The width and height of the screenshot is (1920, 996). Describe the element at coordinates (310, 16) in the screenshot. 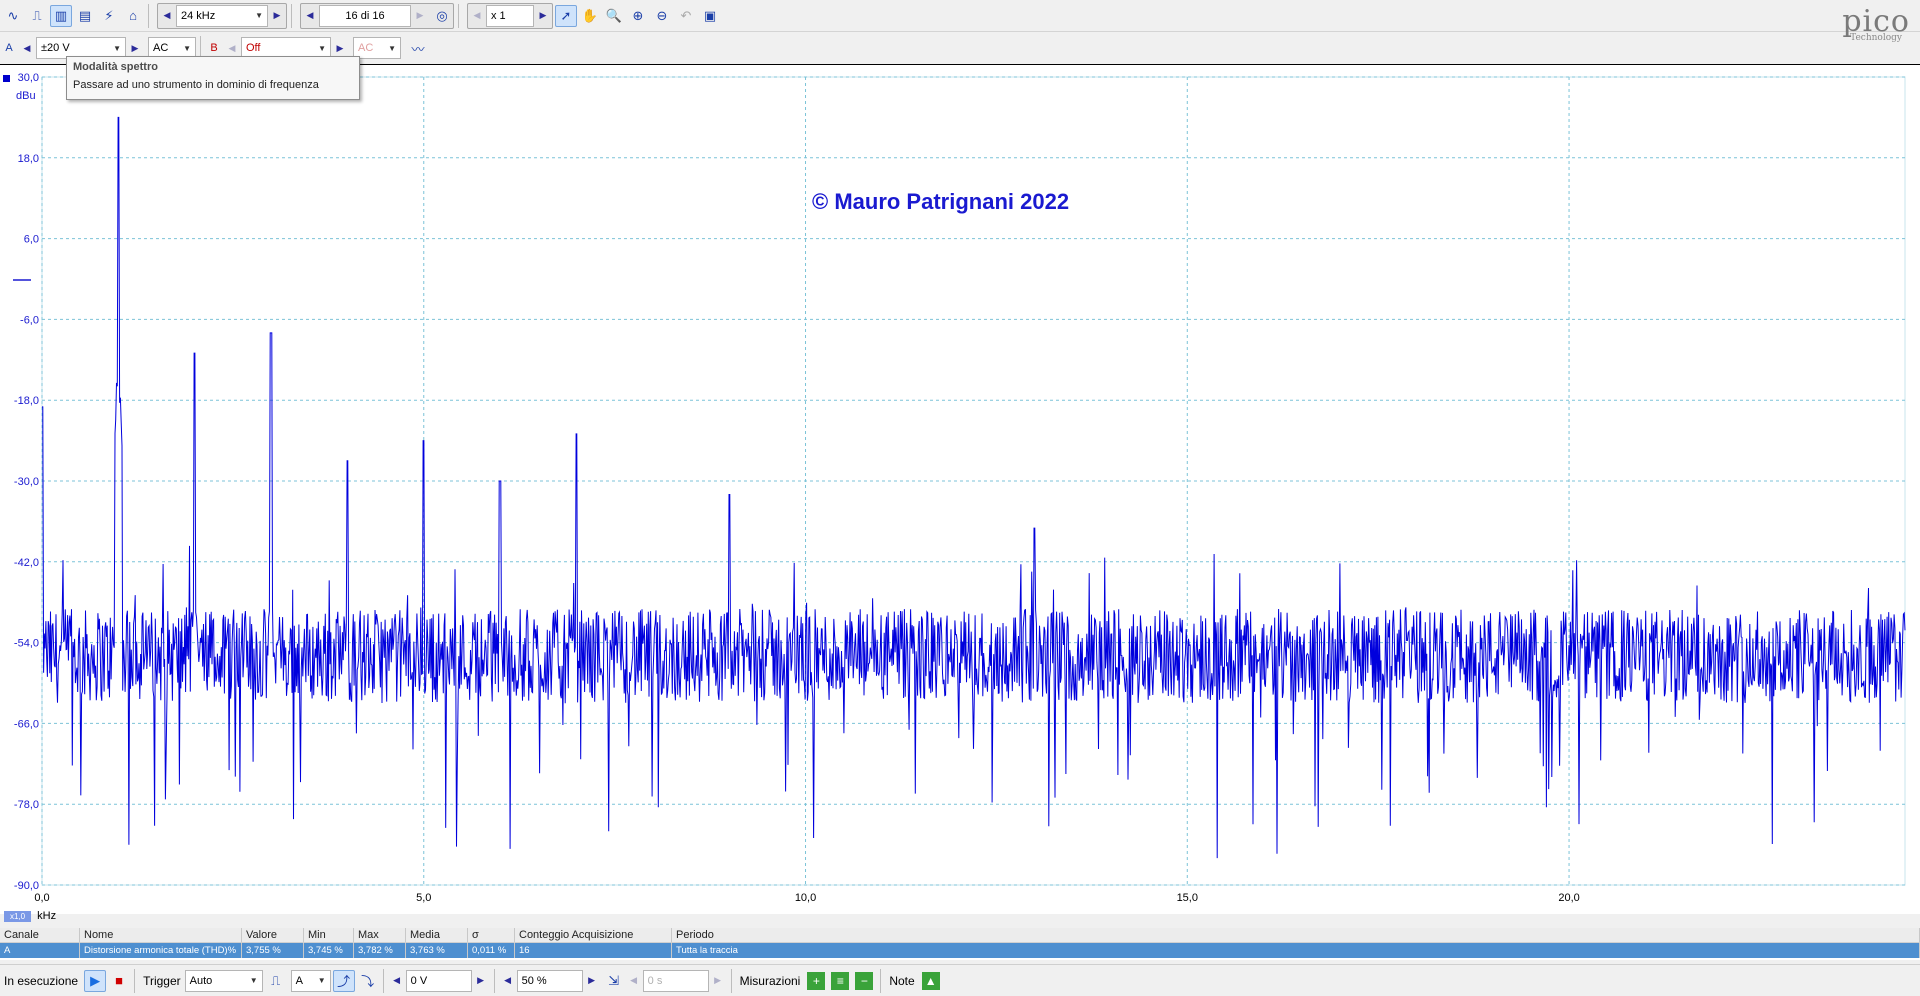

I see `capture-prev-arrow: ◀` at that location.